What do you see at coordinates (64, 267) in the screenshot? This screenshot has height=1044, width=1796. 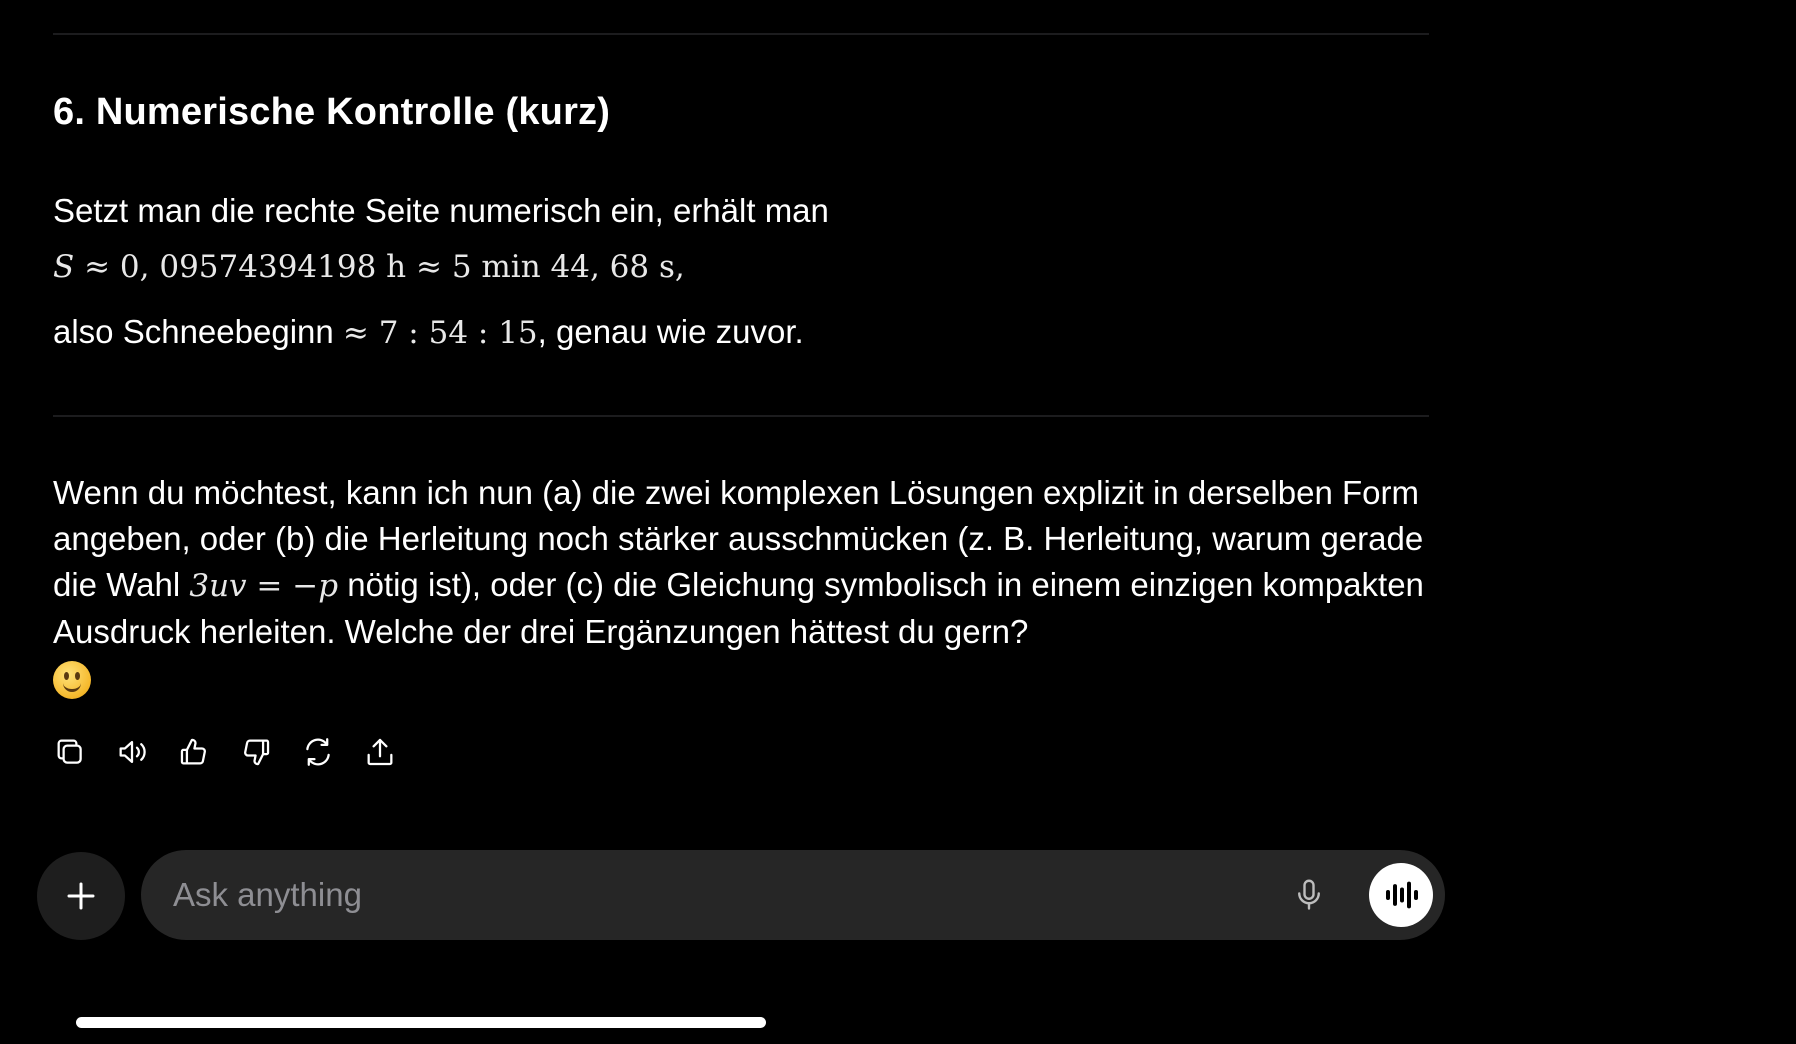 I see `math-variable: S` at bounding box center [64, 267].